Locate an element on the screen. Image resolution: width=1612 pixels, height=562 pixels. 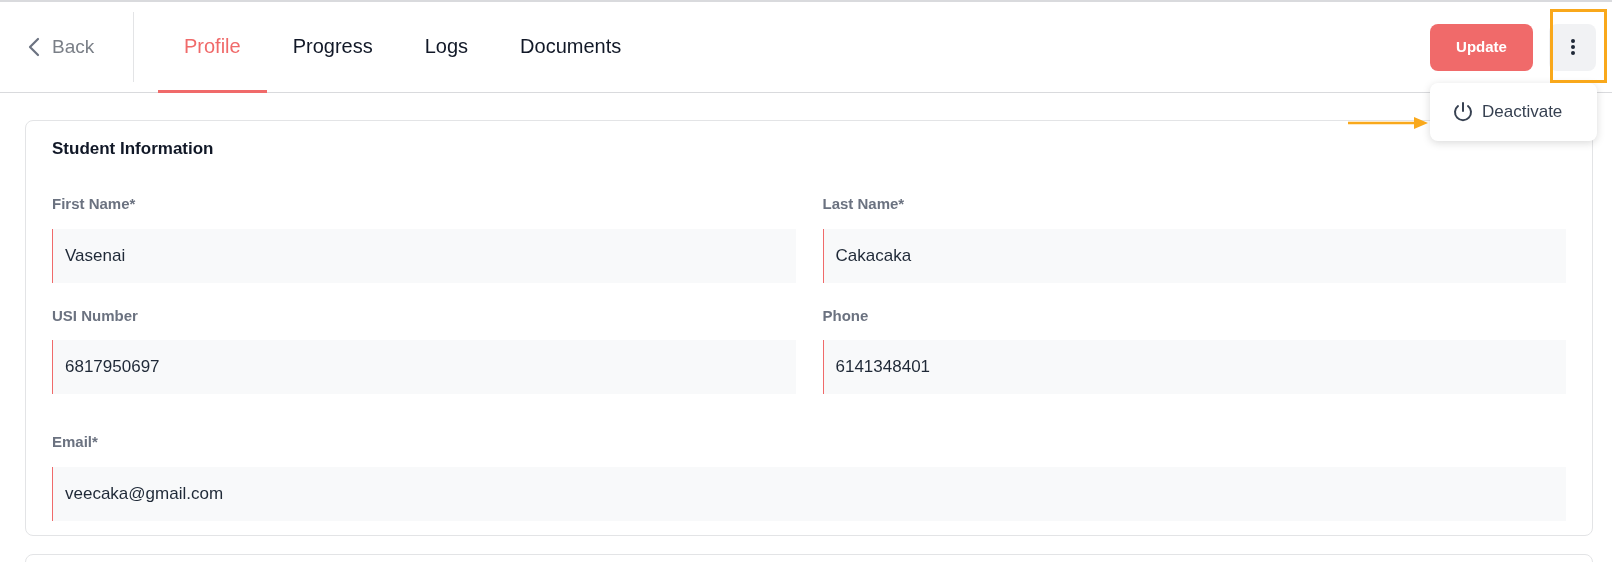
input-field: Cakacaka is located at coordinates (1194, 255).